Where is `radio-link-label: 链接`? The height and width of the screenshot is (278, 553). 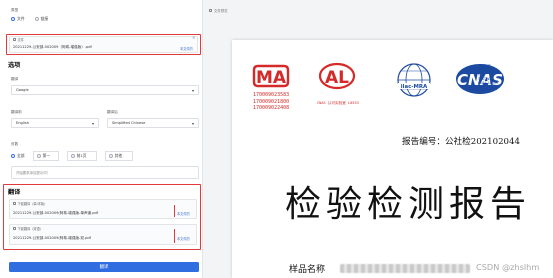
radio-link-label: 链接 is located at coordinates (44, 18).